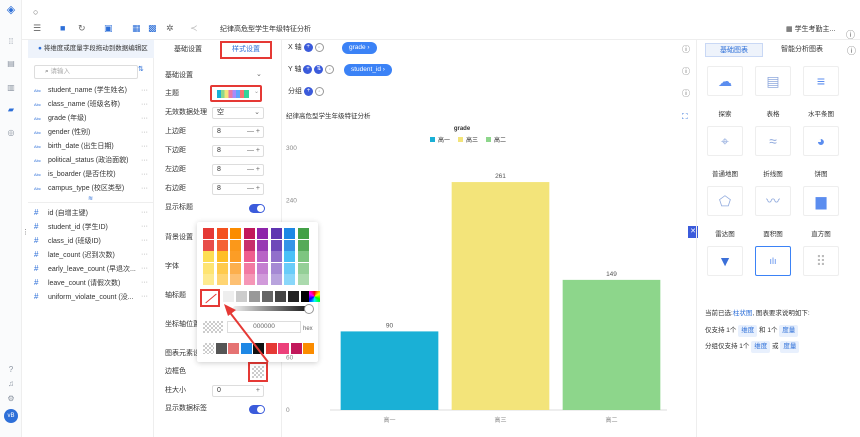  Describe the element at coordinates (500, 140) in the screenshot. I see `legend-item: 高二` at that location.